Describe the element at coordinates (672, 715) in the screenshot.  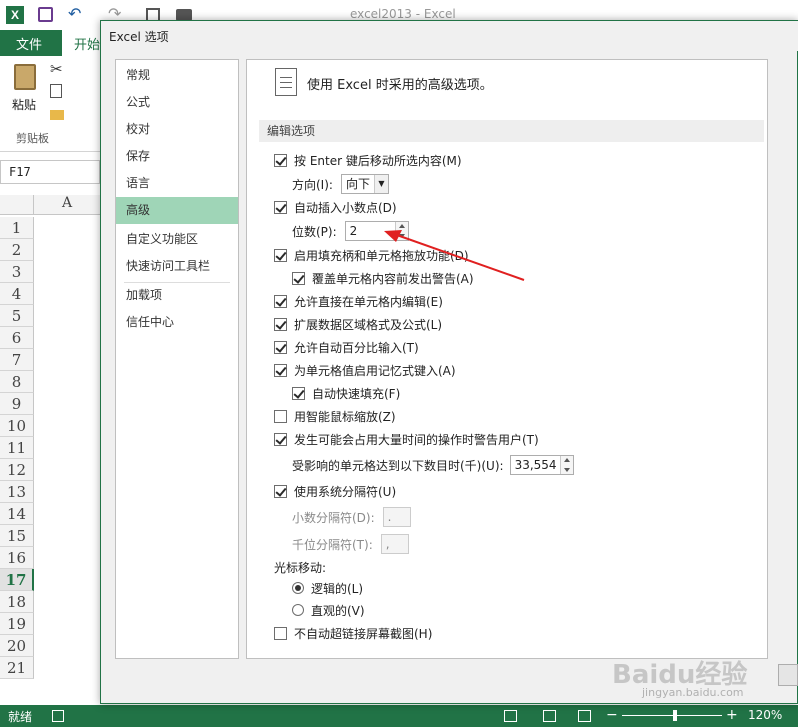
I see `zoom-slider` at that location.